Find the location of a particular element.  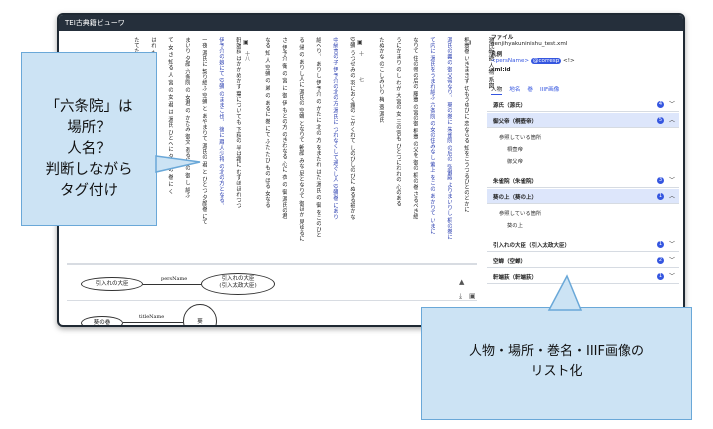

corresp-suffix: <!> is located at coordinates (569, 61).